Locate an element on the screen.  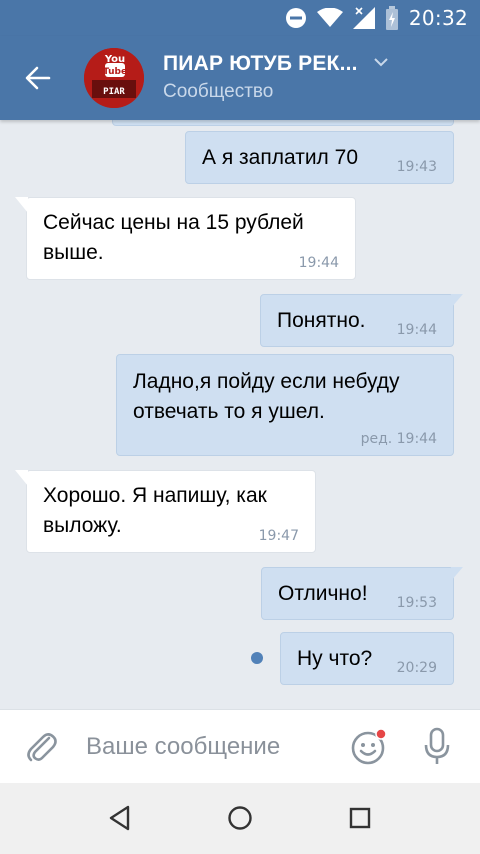
attach-button is located at coordinates (41, 747).